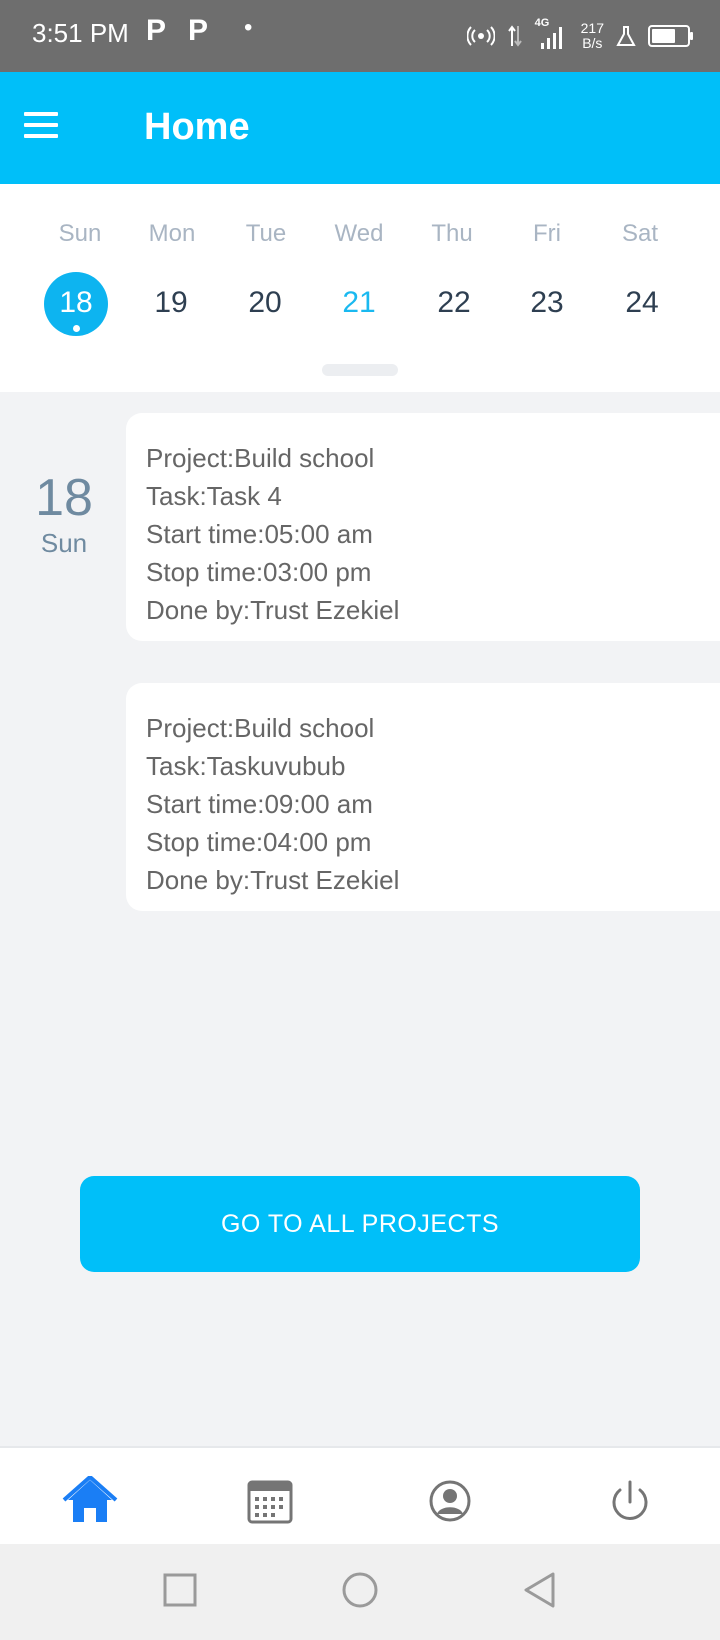 This screenshot has height=1640, width=720. What do you see at coordinates (359, 303) in the screenshot?
I see `day-number-wed: 21` at bounding box center [359, 303].